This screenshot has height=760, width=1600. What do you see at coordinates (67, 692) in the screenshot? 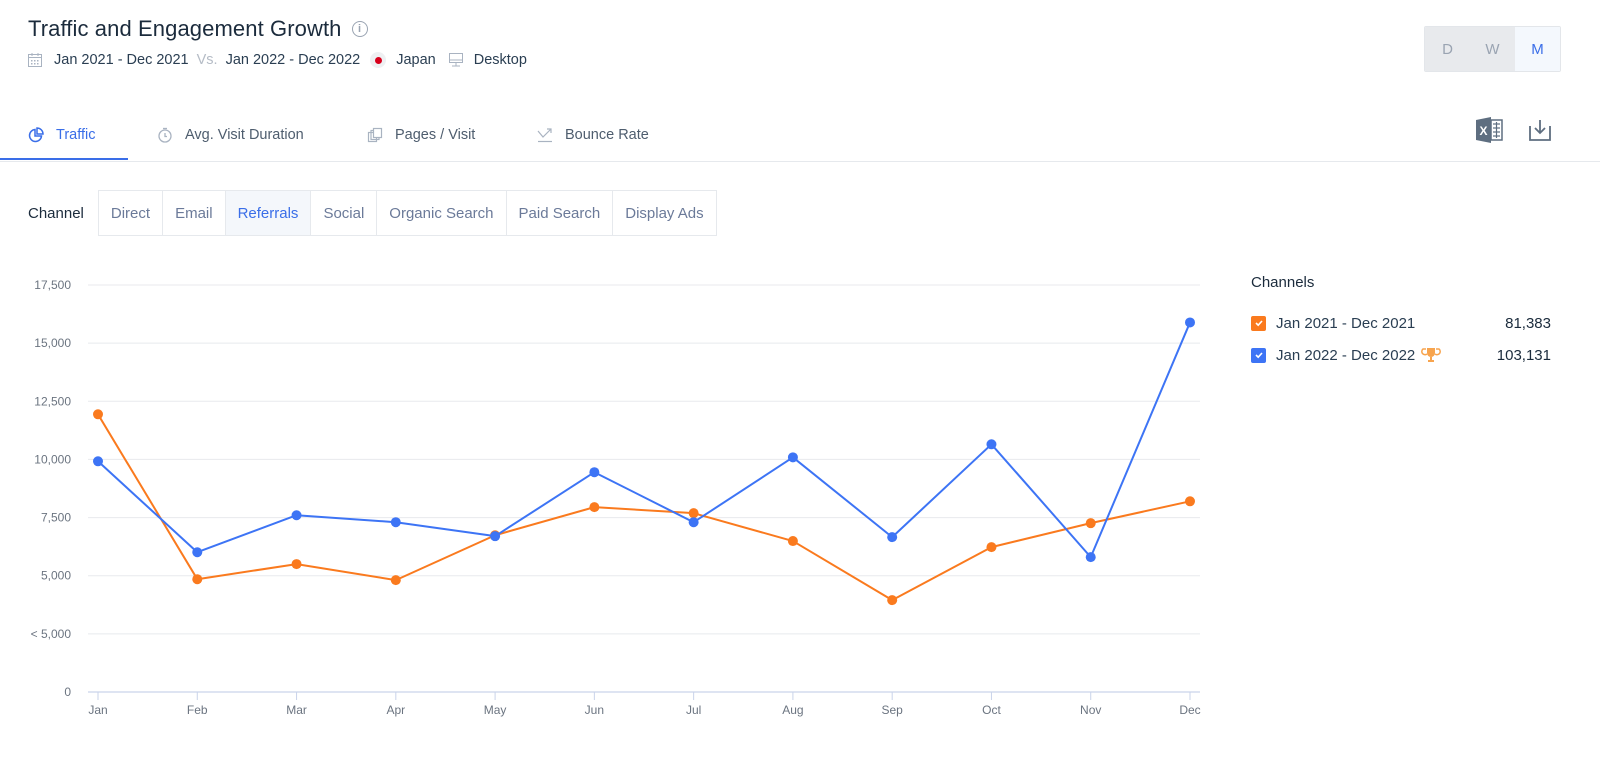
I see `y-tick-label: 0` at bounding box center [67, 692].